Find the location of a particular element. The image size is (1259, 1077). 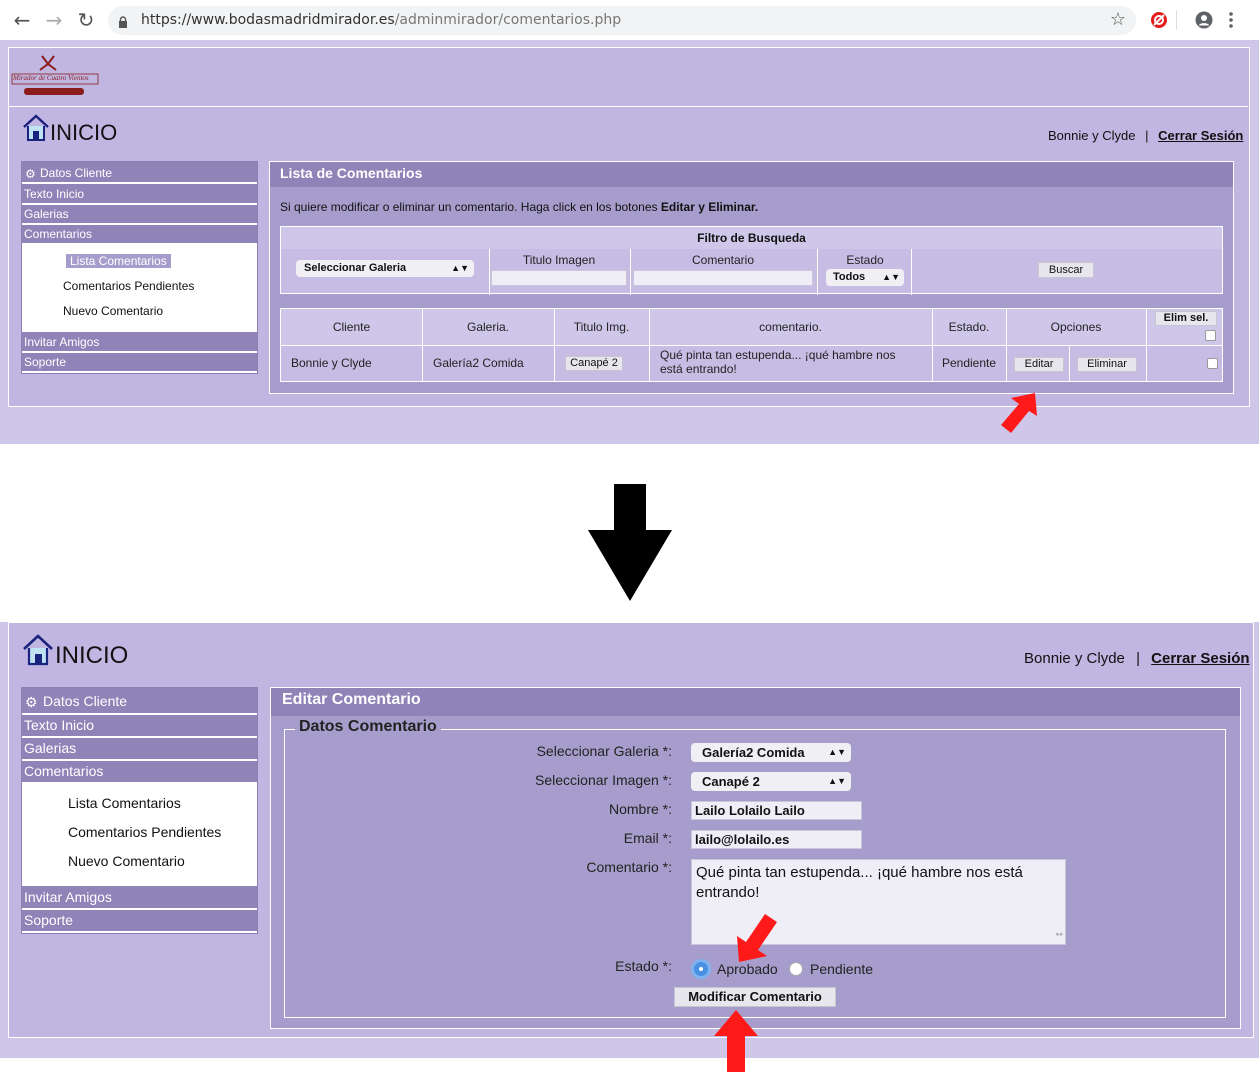

aprobado-radio is located at coordinates (701, 969).